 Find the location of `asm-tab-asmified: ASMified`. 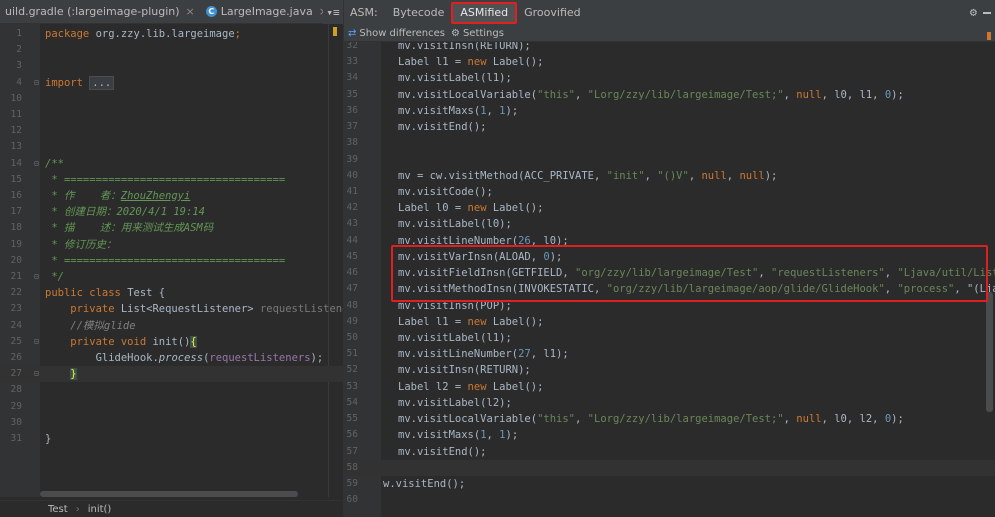

asm-tab-asmified: ASMified is located at coordinates (484, 12).